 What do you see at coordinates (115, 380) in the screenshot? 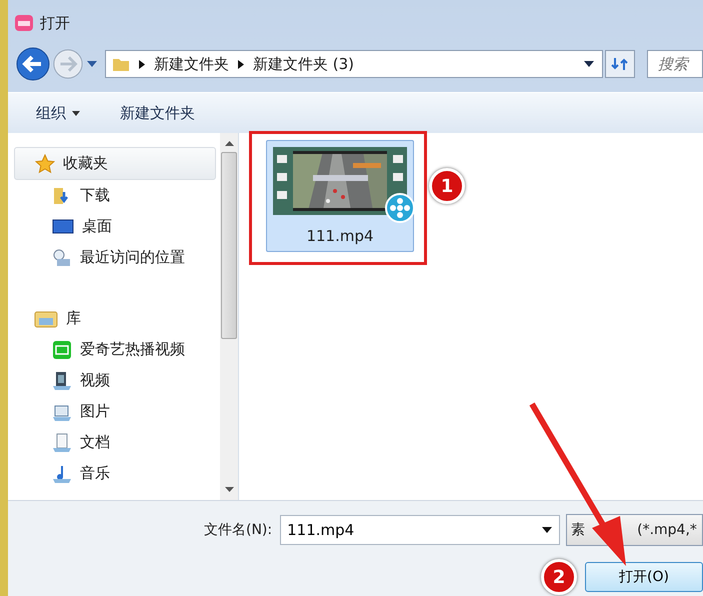
I see `sidebar-item: 视频` at bounding box center [115, 380].